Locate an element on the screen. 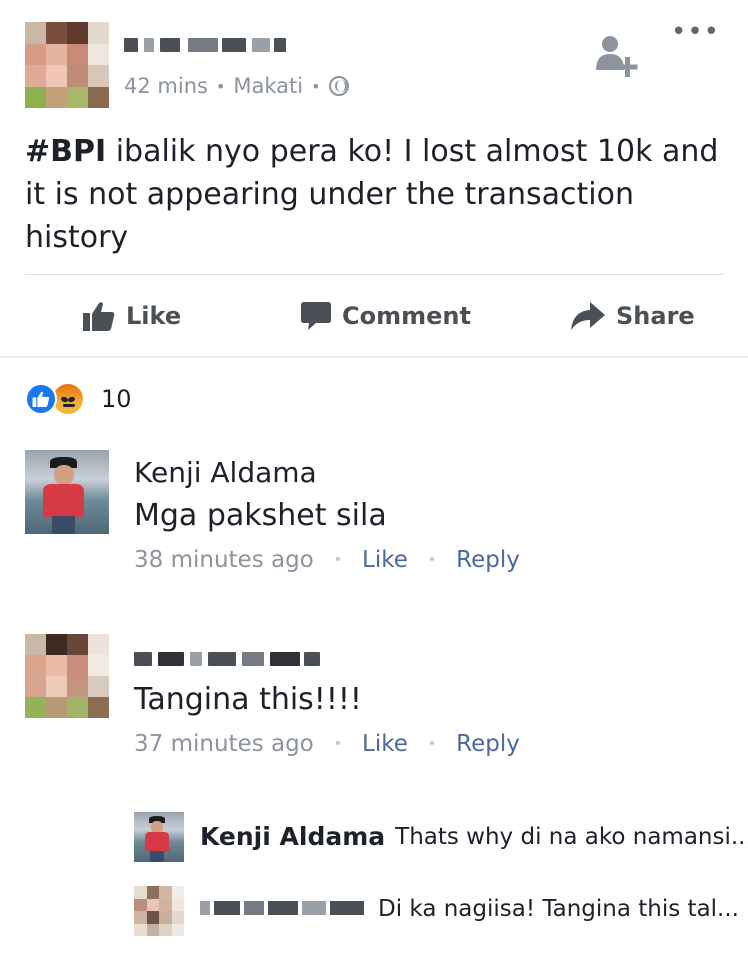  comment-button: Comment is located at coordinates (385, 316).